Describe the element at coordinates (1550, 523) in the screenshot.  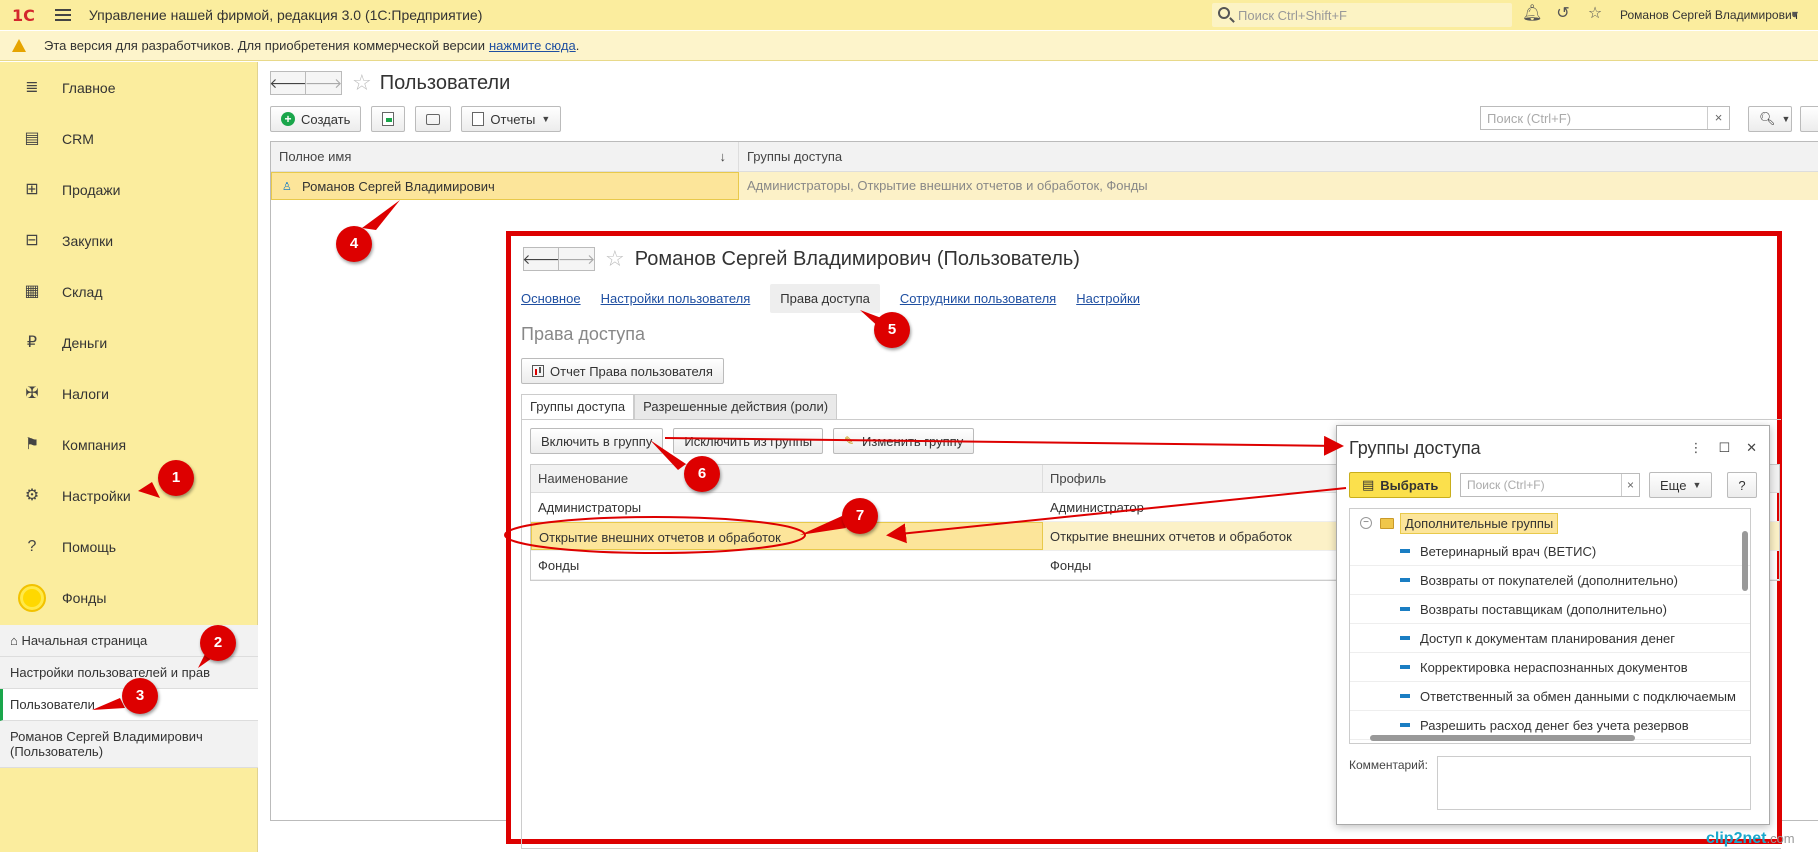
I see `tree-root-additional-groups: − Дополнительные группы` at that location.